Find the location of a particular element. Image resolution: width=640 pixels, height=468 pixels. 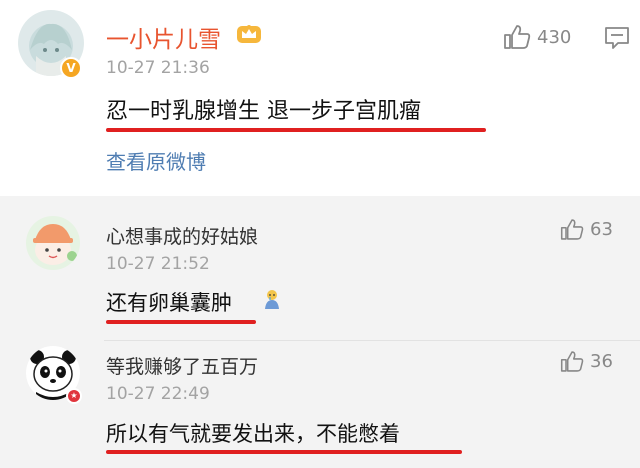

reply-1-underline is located at coordinates (181, 322).